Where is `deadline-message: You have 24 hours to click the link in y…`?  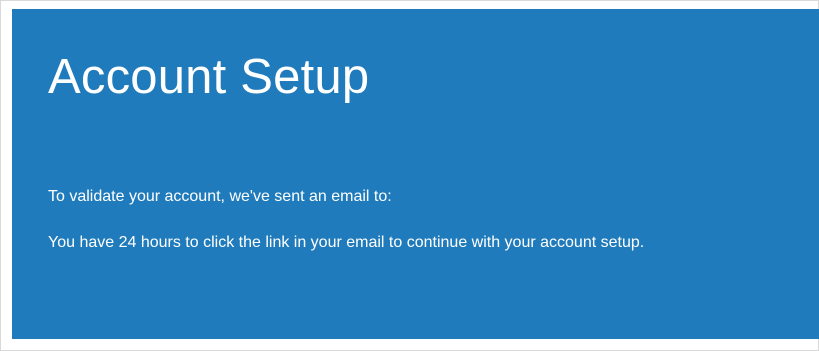 deadline-message: You have 24 hours to click the link in y… is located at coordinates (346, 242).